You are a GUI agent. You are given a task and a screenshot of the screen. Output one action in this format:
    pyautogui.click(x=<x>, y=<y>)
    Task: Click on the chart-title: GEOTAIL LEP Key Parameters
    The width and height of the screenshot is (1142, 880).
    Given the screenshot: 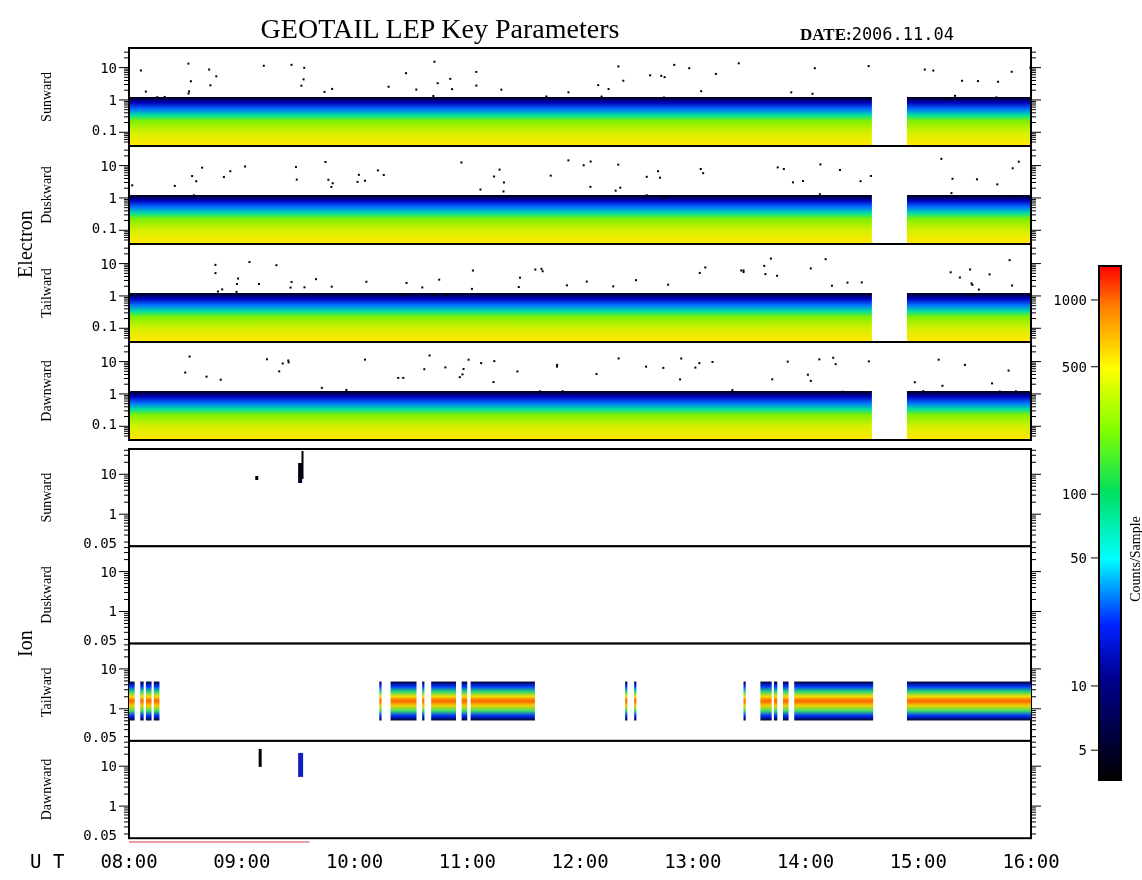 What is the action you would take?
    pyautogui.click(x=440, y=28)
    